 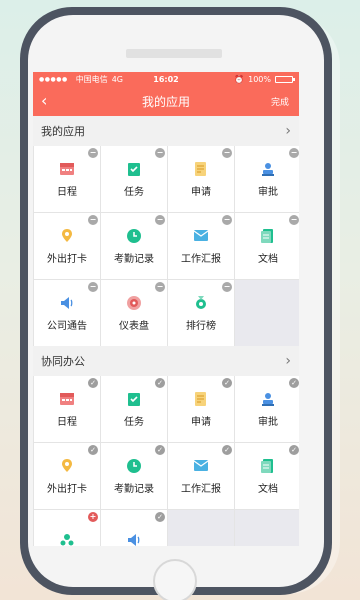 I want to click on speaker-slot, so click(x=174, y=53).